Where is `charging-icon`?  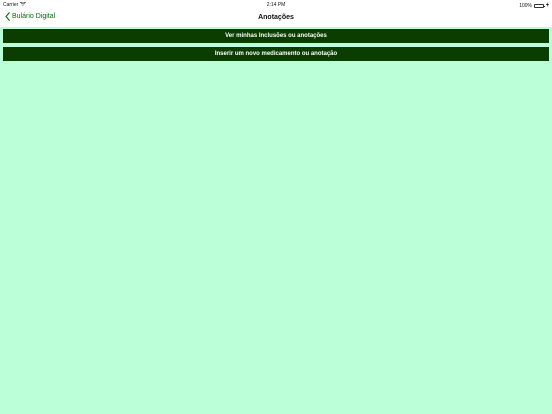
charging-icon is located at coordinates (547, 5).